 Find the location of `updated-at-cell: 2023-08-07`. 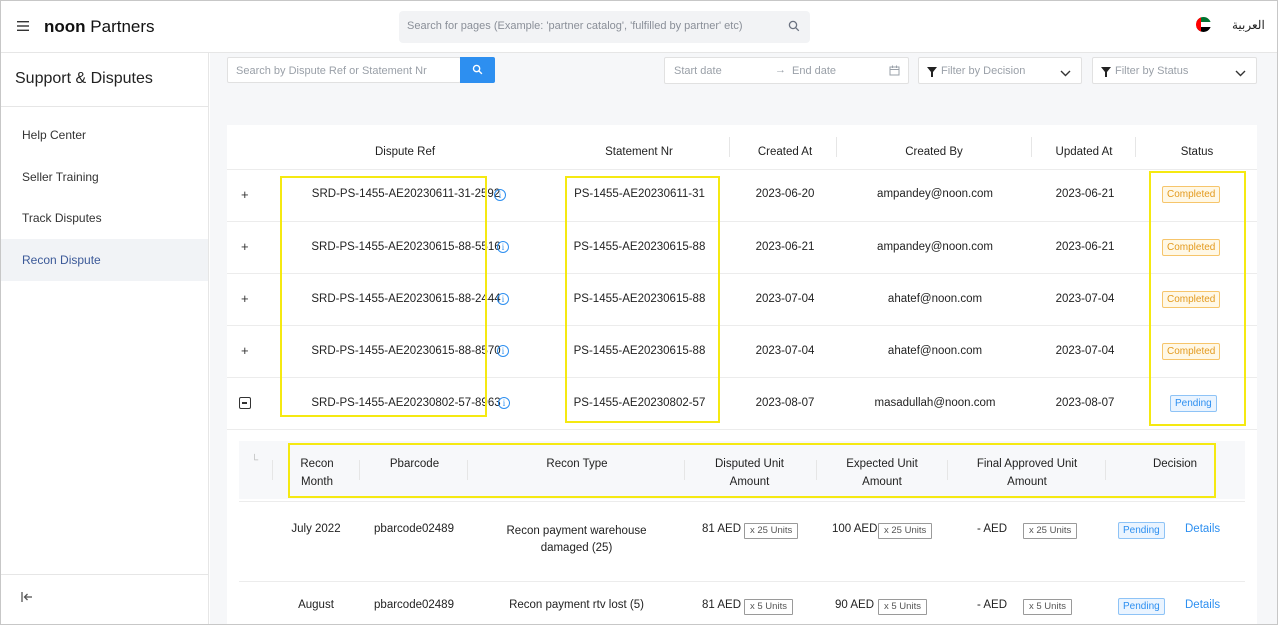

updated-at-cell: 2023-08-07 is located at coordinates (1085, 403).